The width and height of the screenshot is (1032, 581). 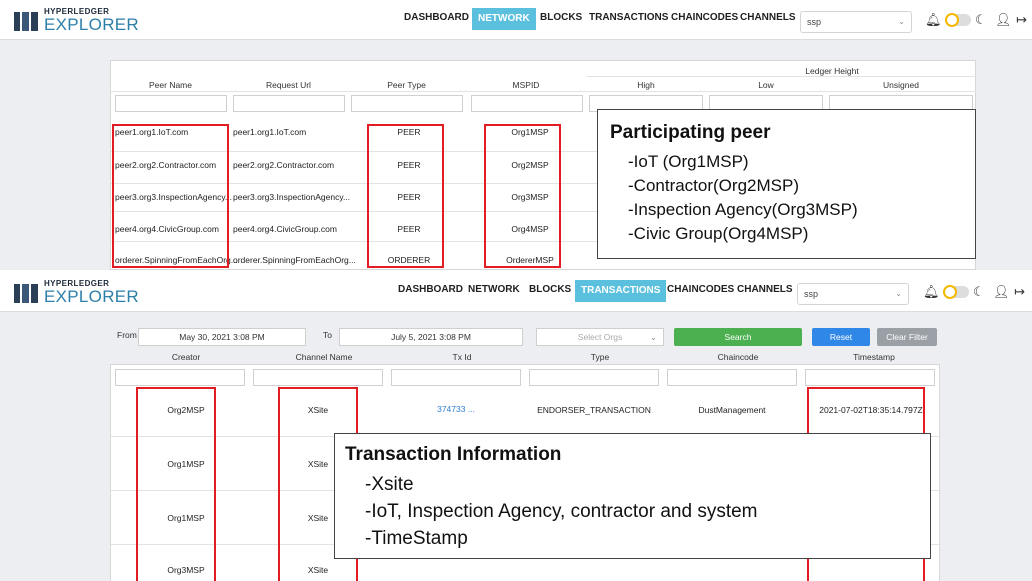 I want to click on filter-chaincode, so click(x=732, y=377).